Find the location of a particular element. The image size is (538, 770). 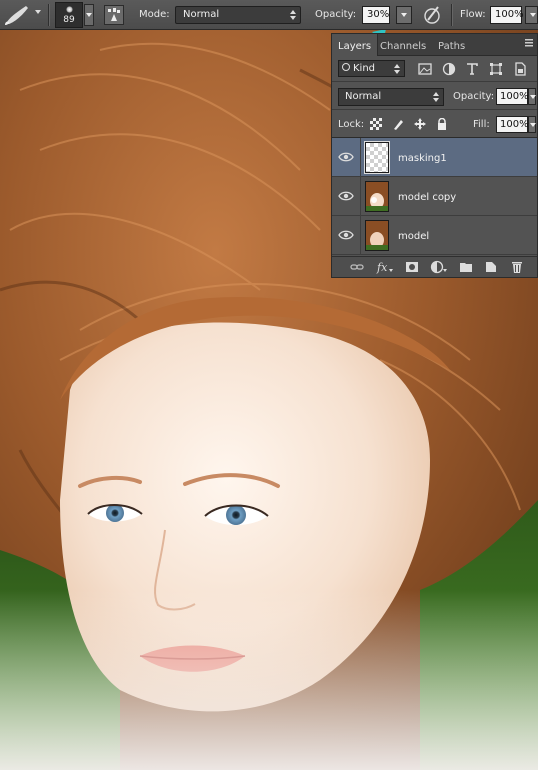

lock-all-icon is located at coordinates (442, 124).